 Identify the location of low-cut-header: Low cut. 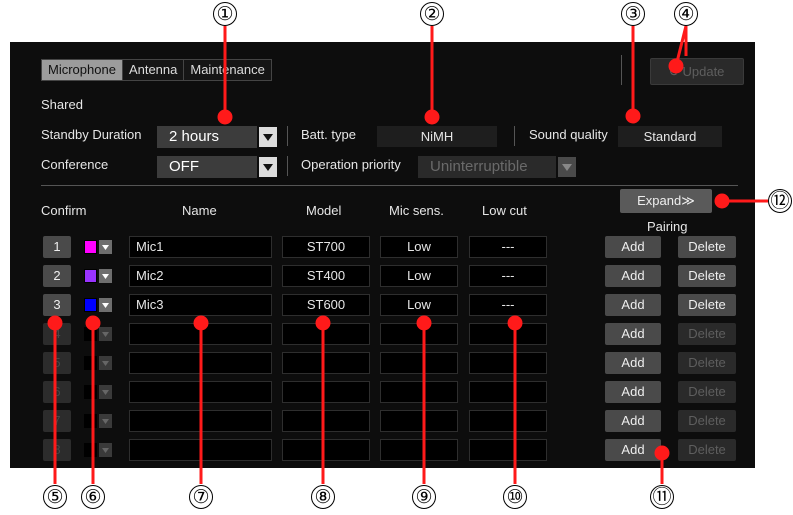
(504, 210).